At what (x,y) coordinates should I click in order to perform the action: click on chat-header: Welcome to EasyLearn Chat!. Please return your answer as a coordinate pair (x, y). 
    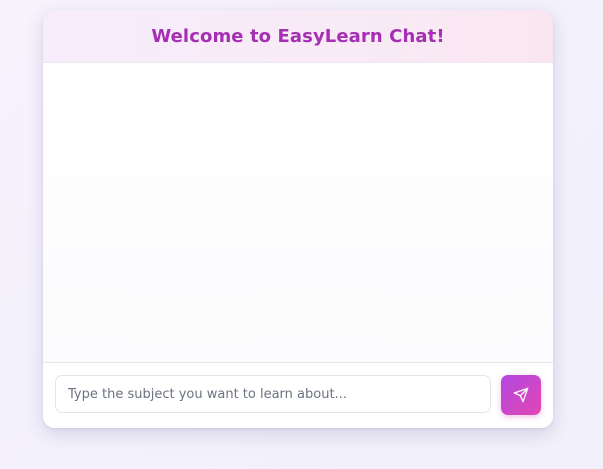
    Looking at the image, I should click on (298, 36).